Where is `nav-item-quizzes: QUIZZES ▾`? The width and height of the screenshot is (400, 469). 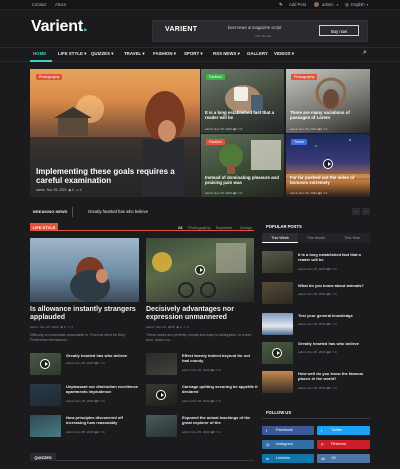 nav-item-quizzes: QUIZZES ▾ is located at coordinates (102, 54).